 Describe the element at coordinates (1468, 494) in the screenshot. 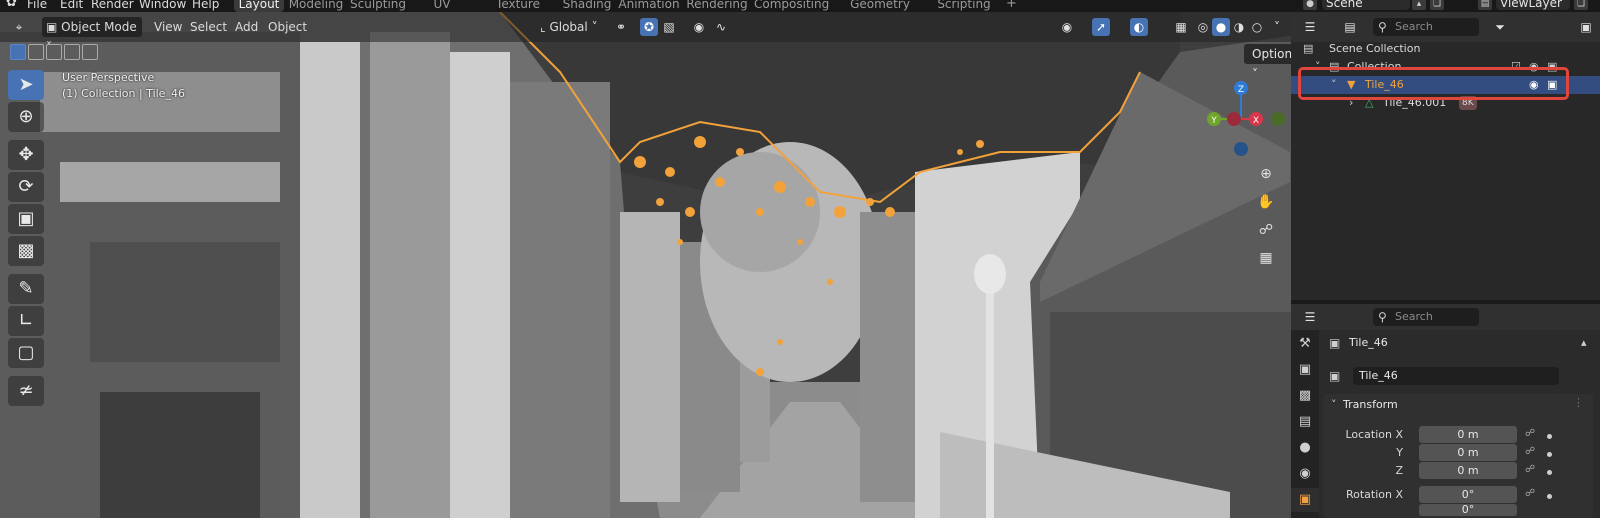

I see `rotation-x-field: 0°` at that location.